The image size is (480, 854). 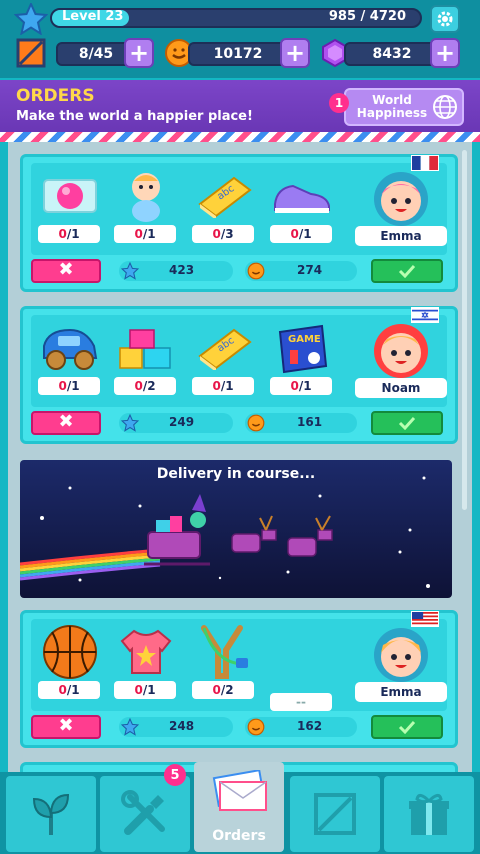 I want to click on item-progress: 0/3, so click(x=223, y=234).